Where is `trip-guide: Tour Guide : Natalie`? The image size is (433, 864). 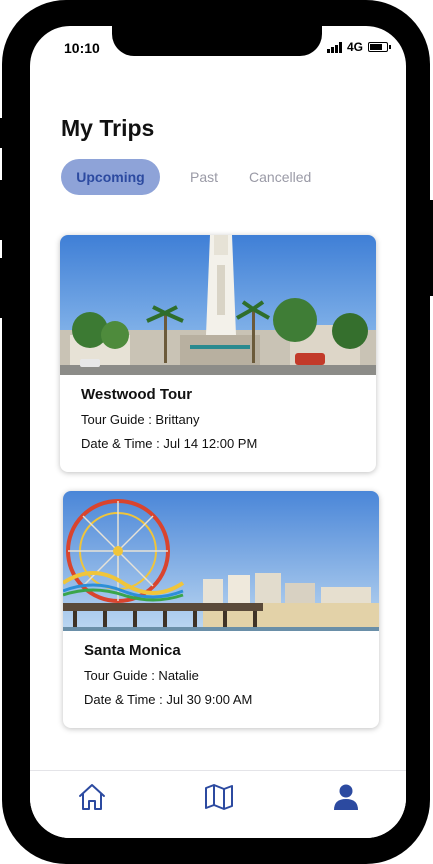 trip-guide: Tour Guide : Natalie is located at coordinates (141, 675).